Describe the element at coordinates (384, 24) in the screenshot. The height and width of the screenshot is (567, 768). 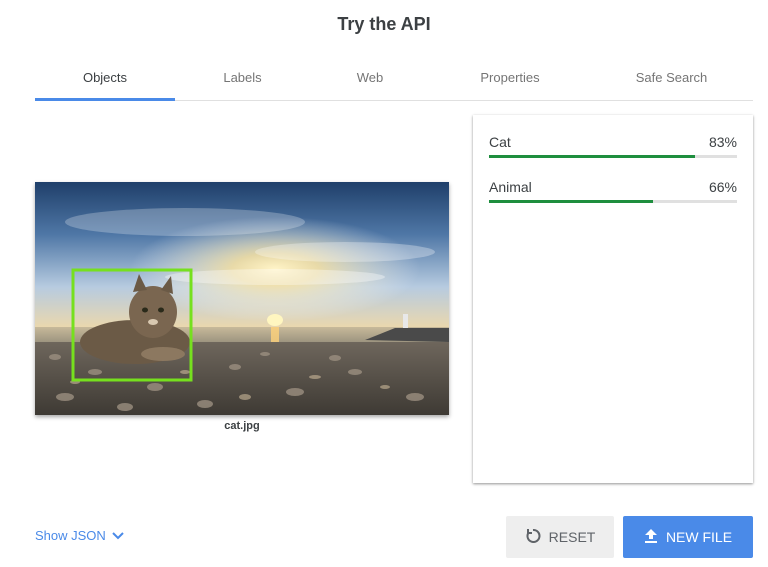
I see `page-title: Try the API` at that location.